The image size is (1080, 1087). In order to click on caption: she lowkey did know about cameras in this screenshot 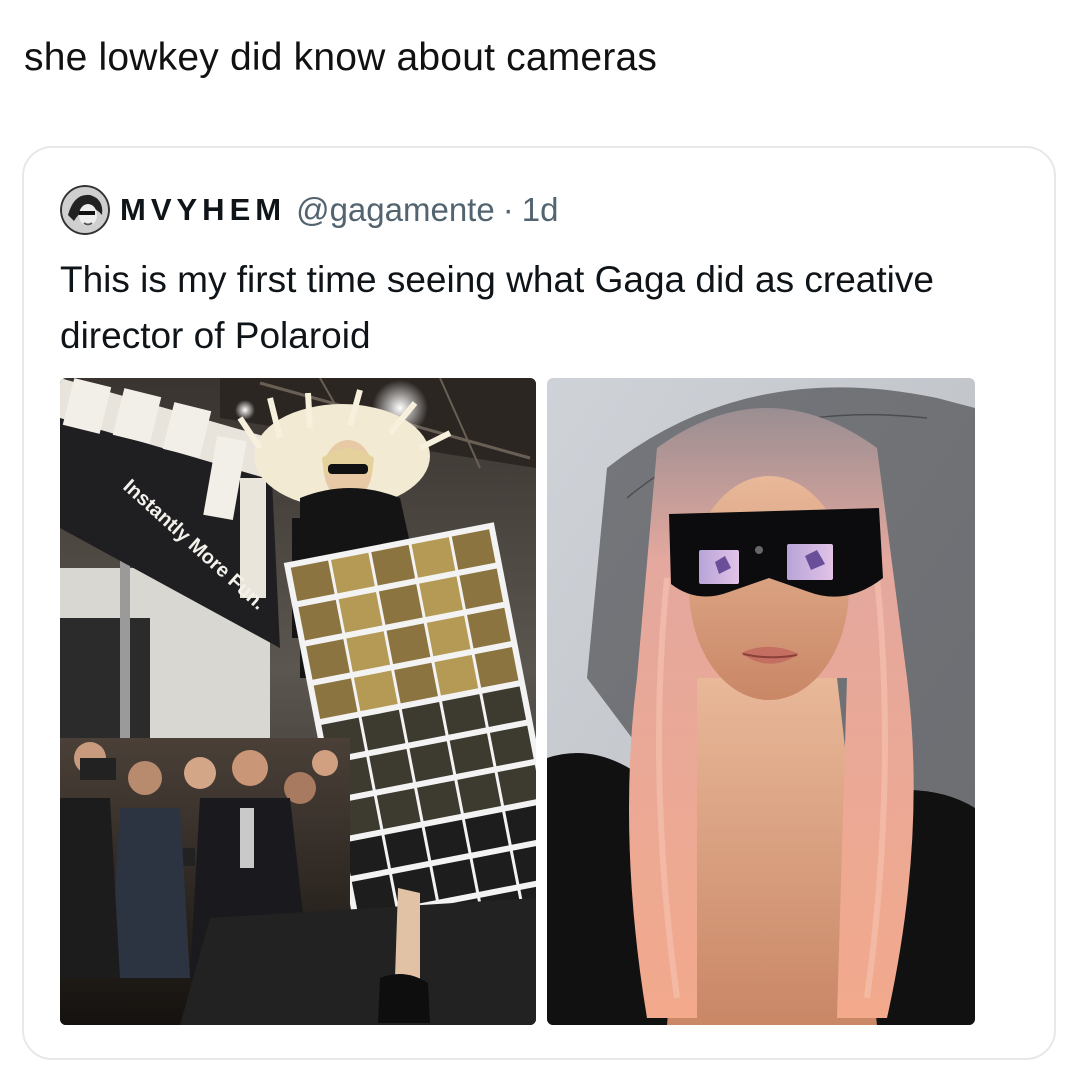, I will do `click(341, 57)`.